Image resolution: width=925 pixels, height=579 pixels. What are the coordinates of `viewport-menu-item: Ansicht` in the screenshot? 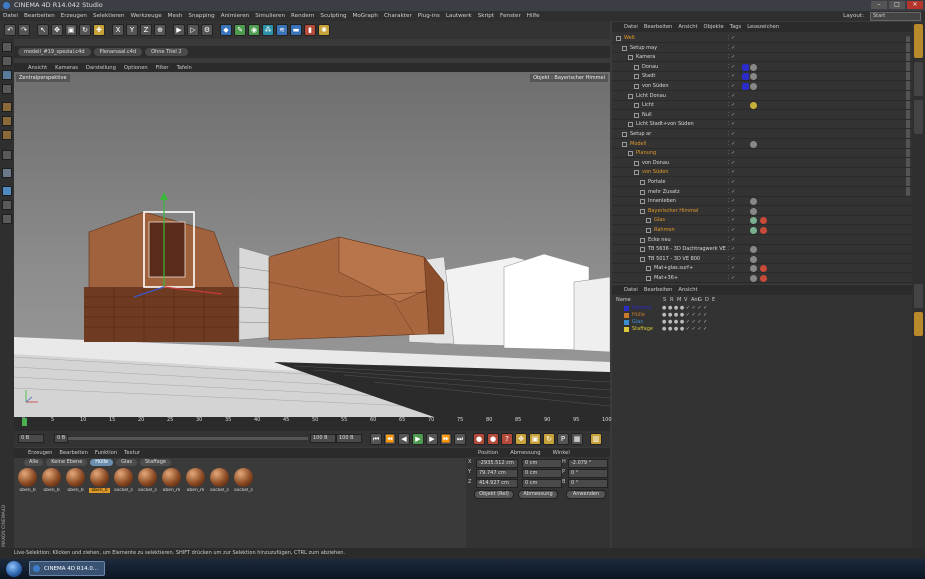 It's located at (37, 68).